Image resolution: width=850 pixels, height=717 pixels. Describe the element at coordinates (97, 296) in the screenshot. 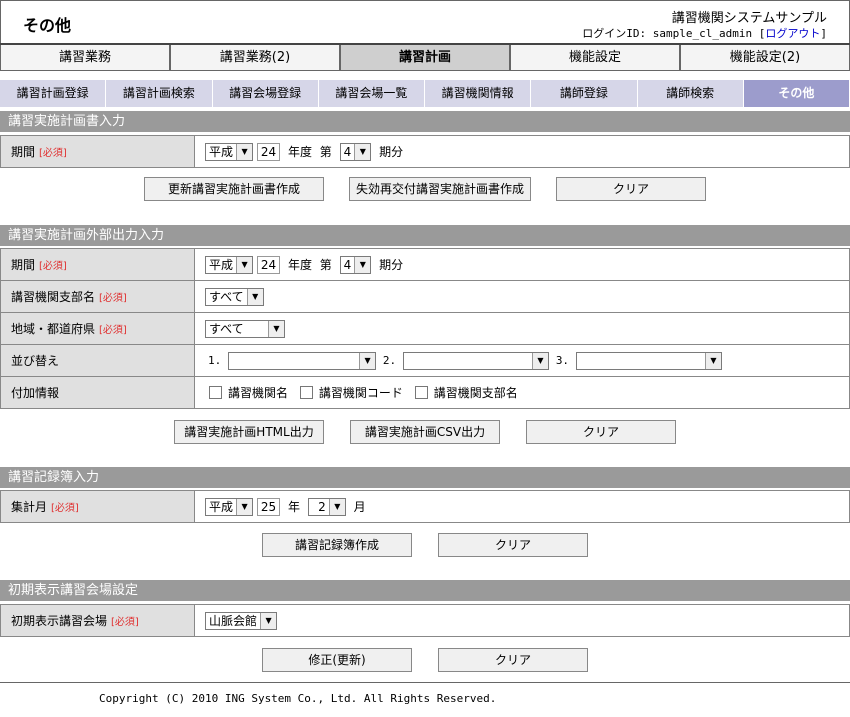

I see `branch-label-cell: 講習機関支部名 [必須]` at that location.